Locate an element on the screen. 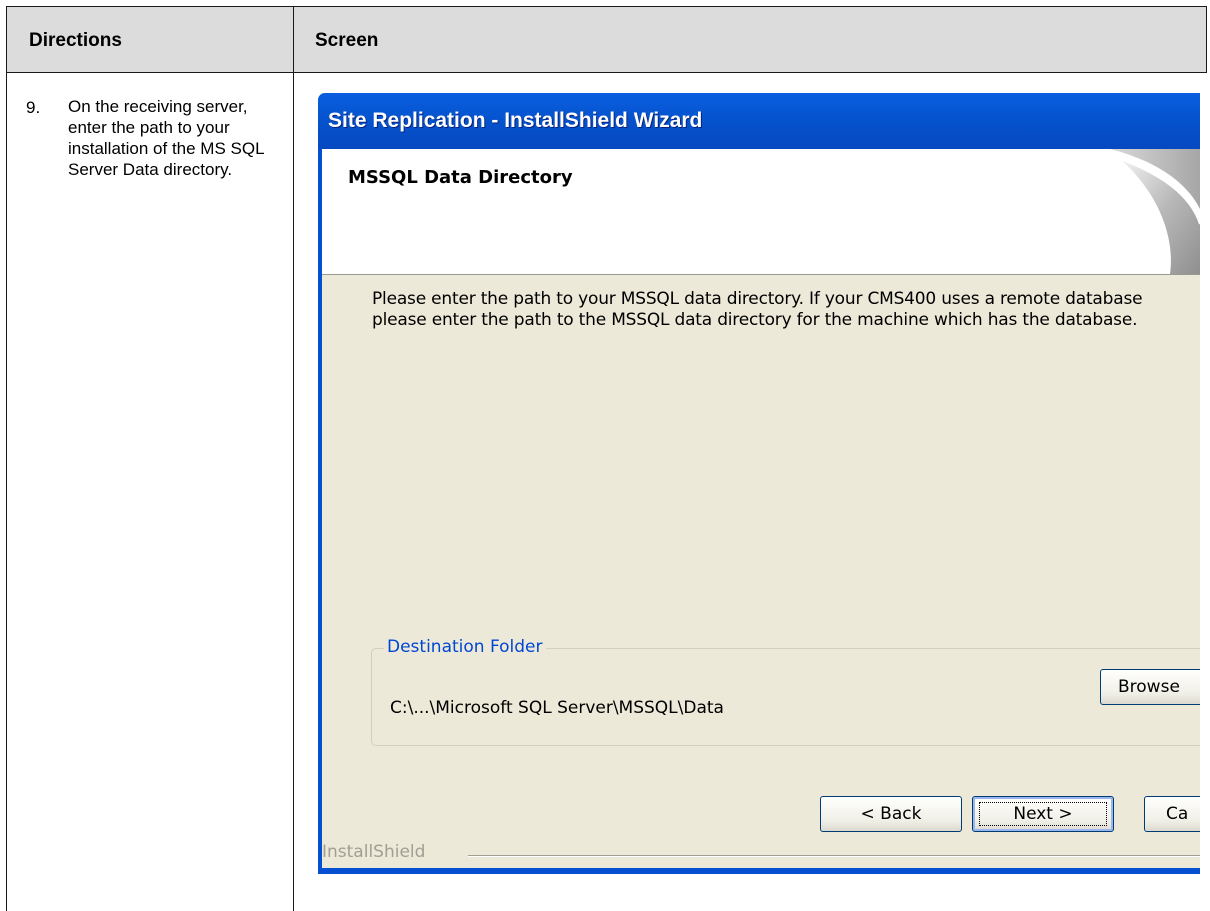  destination-folder-path: C:\...\Microsoft SQL Server\MSSQL\Data is located at coordinates (557, 708).